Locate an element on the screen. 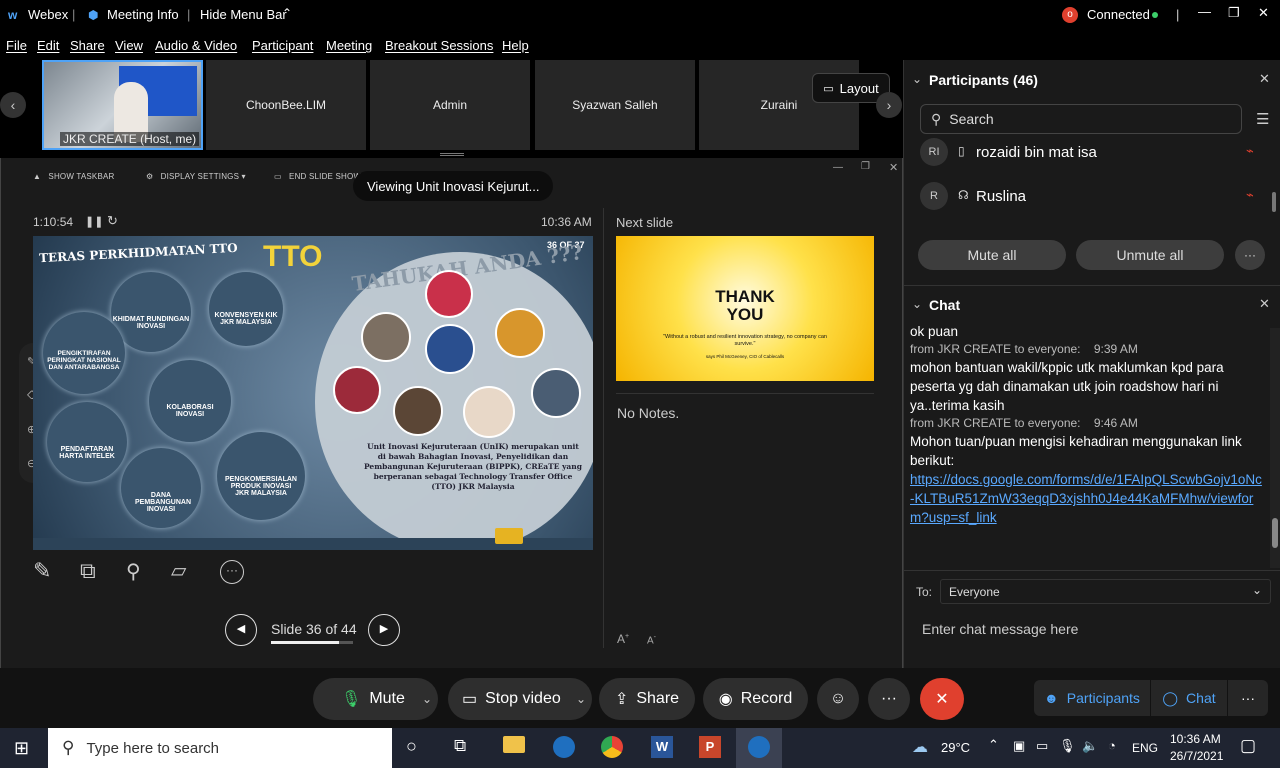  close-share-icon: ✕ is located at coordinates (893, 167).